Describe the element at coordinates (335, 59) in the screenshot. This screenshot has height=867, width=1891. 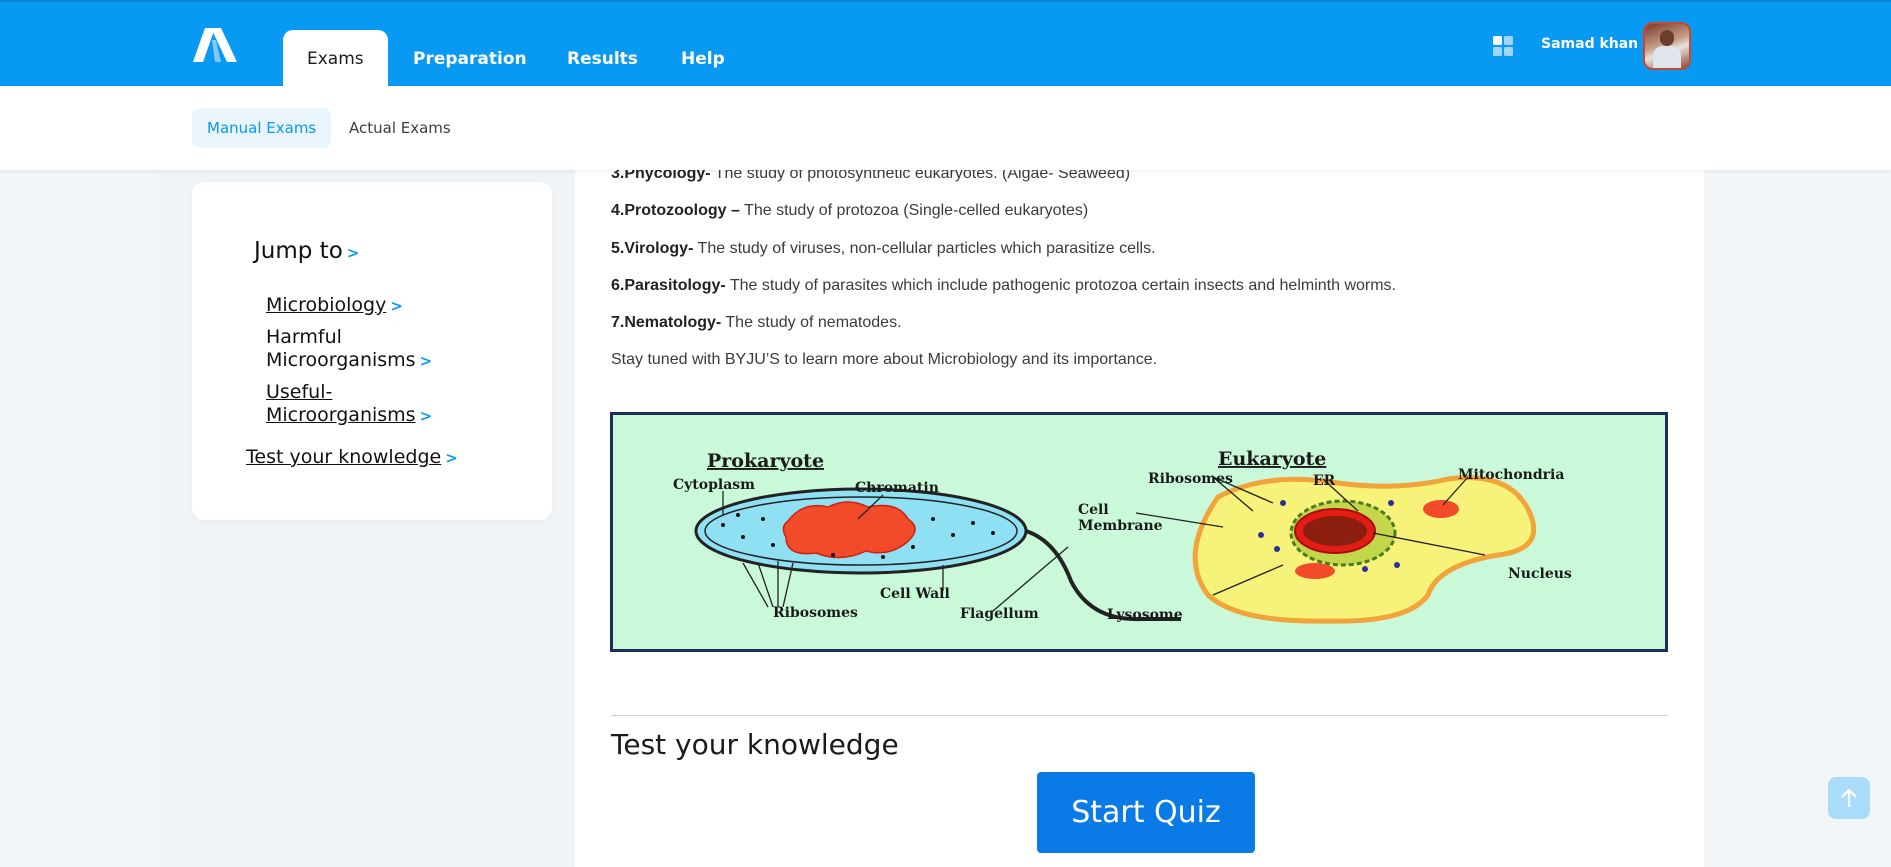
I see `tab-exams: Exams` at that location.